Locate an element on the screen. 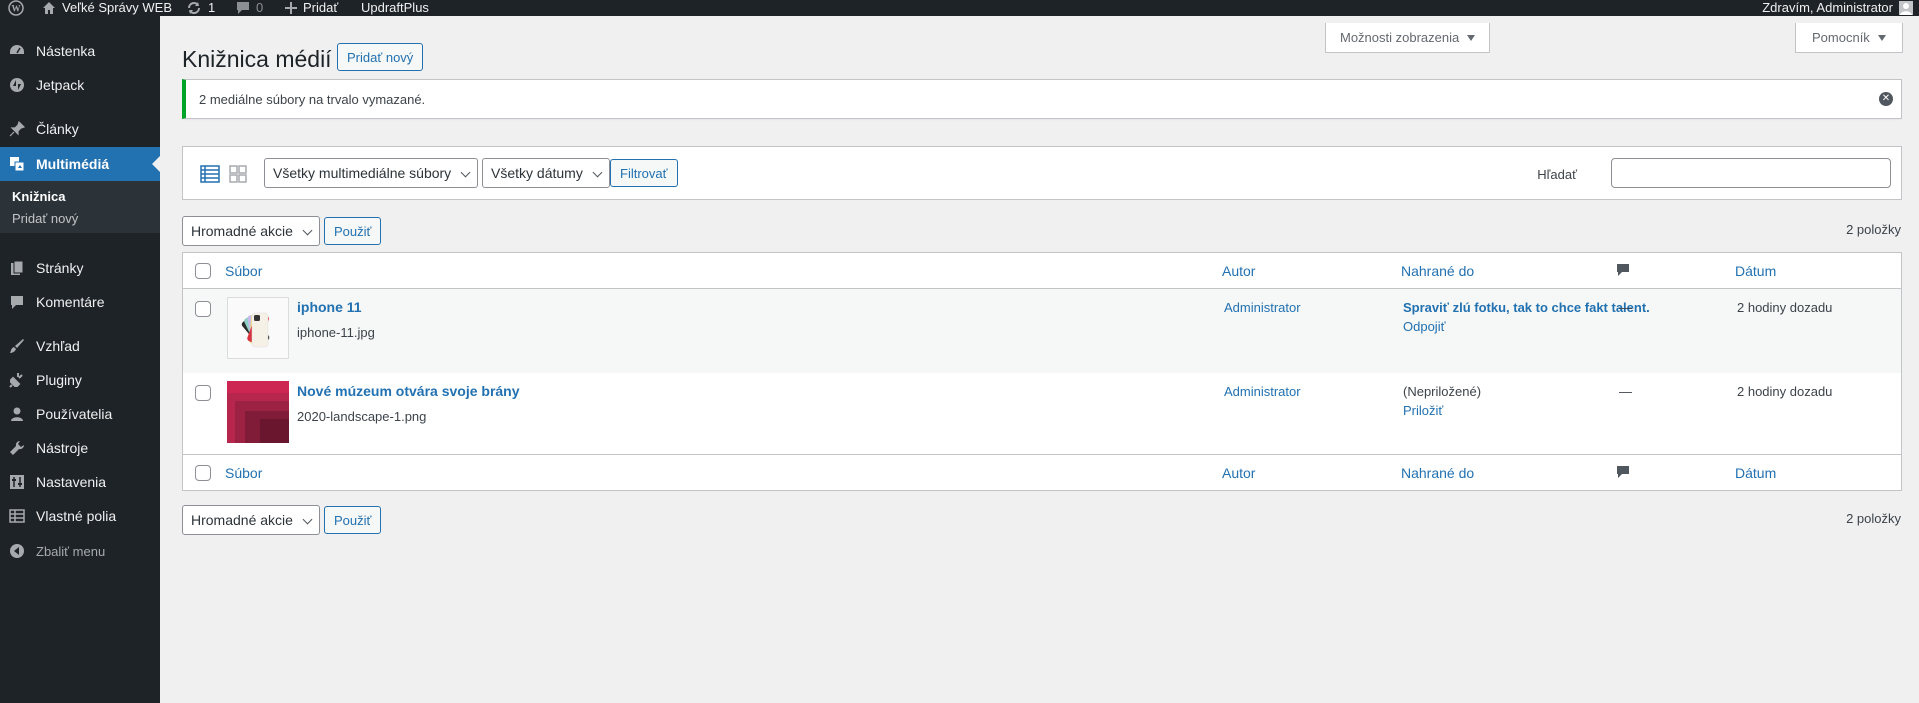  media-title-link: iphone 11 is located at coordinates (329, 307).